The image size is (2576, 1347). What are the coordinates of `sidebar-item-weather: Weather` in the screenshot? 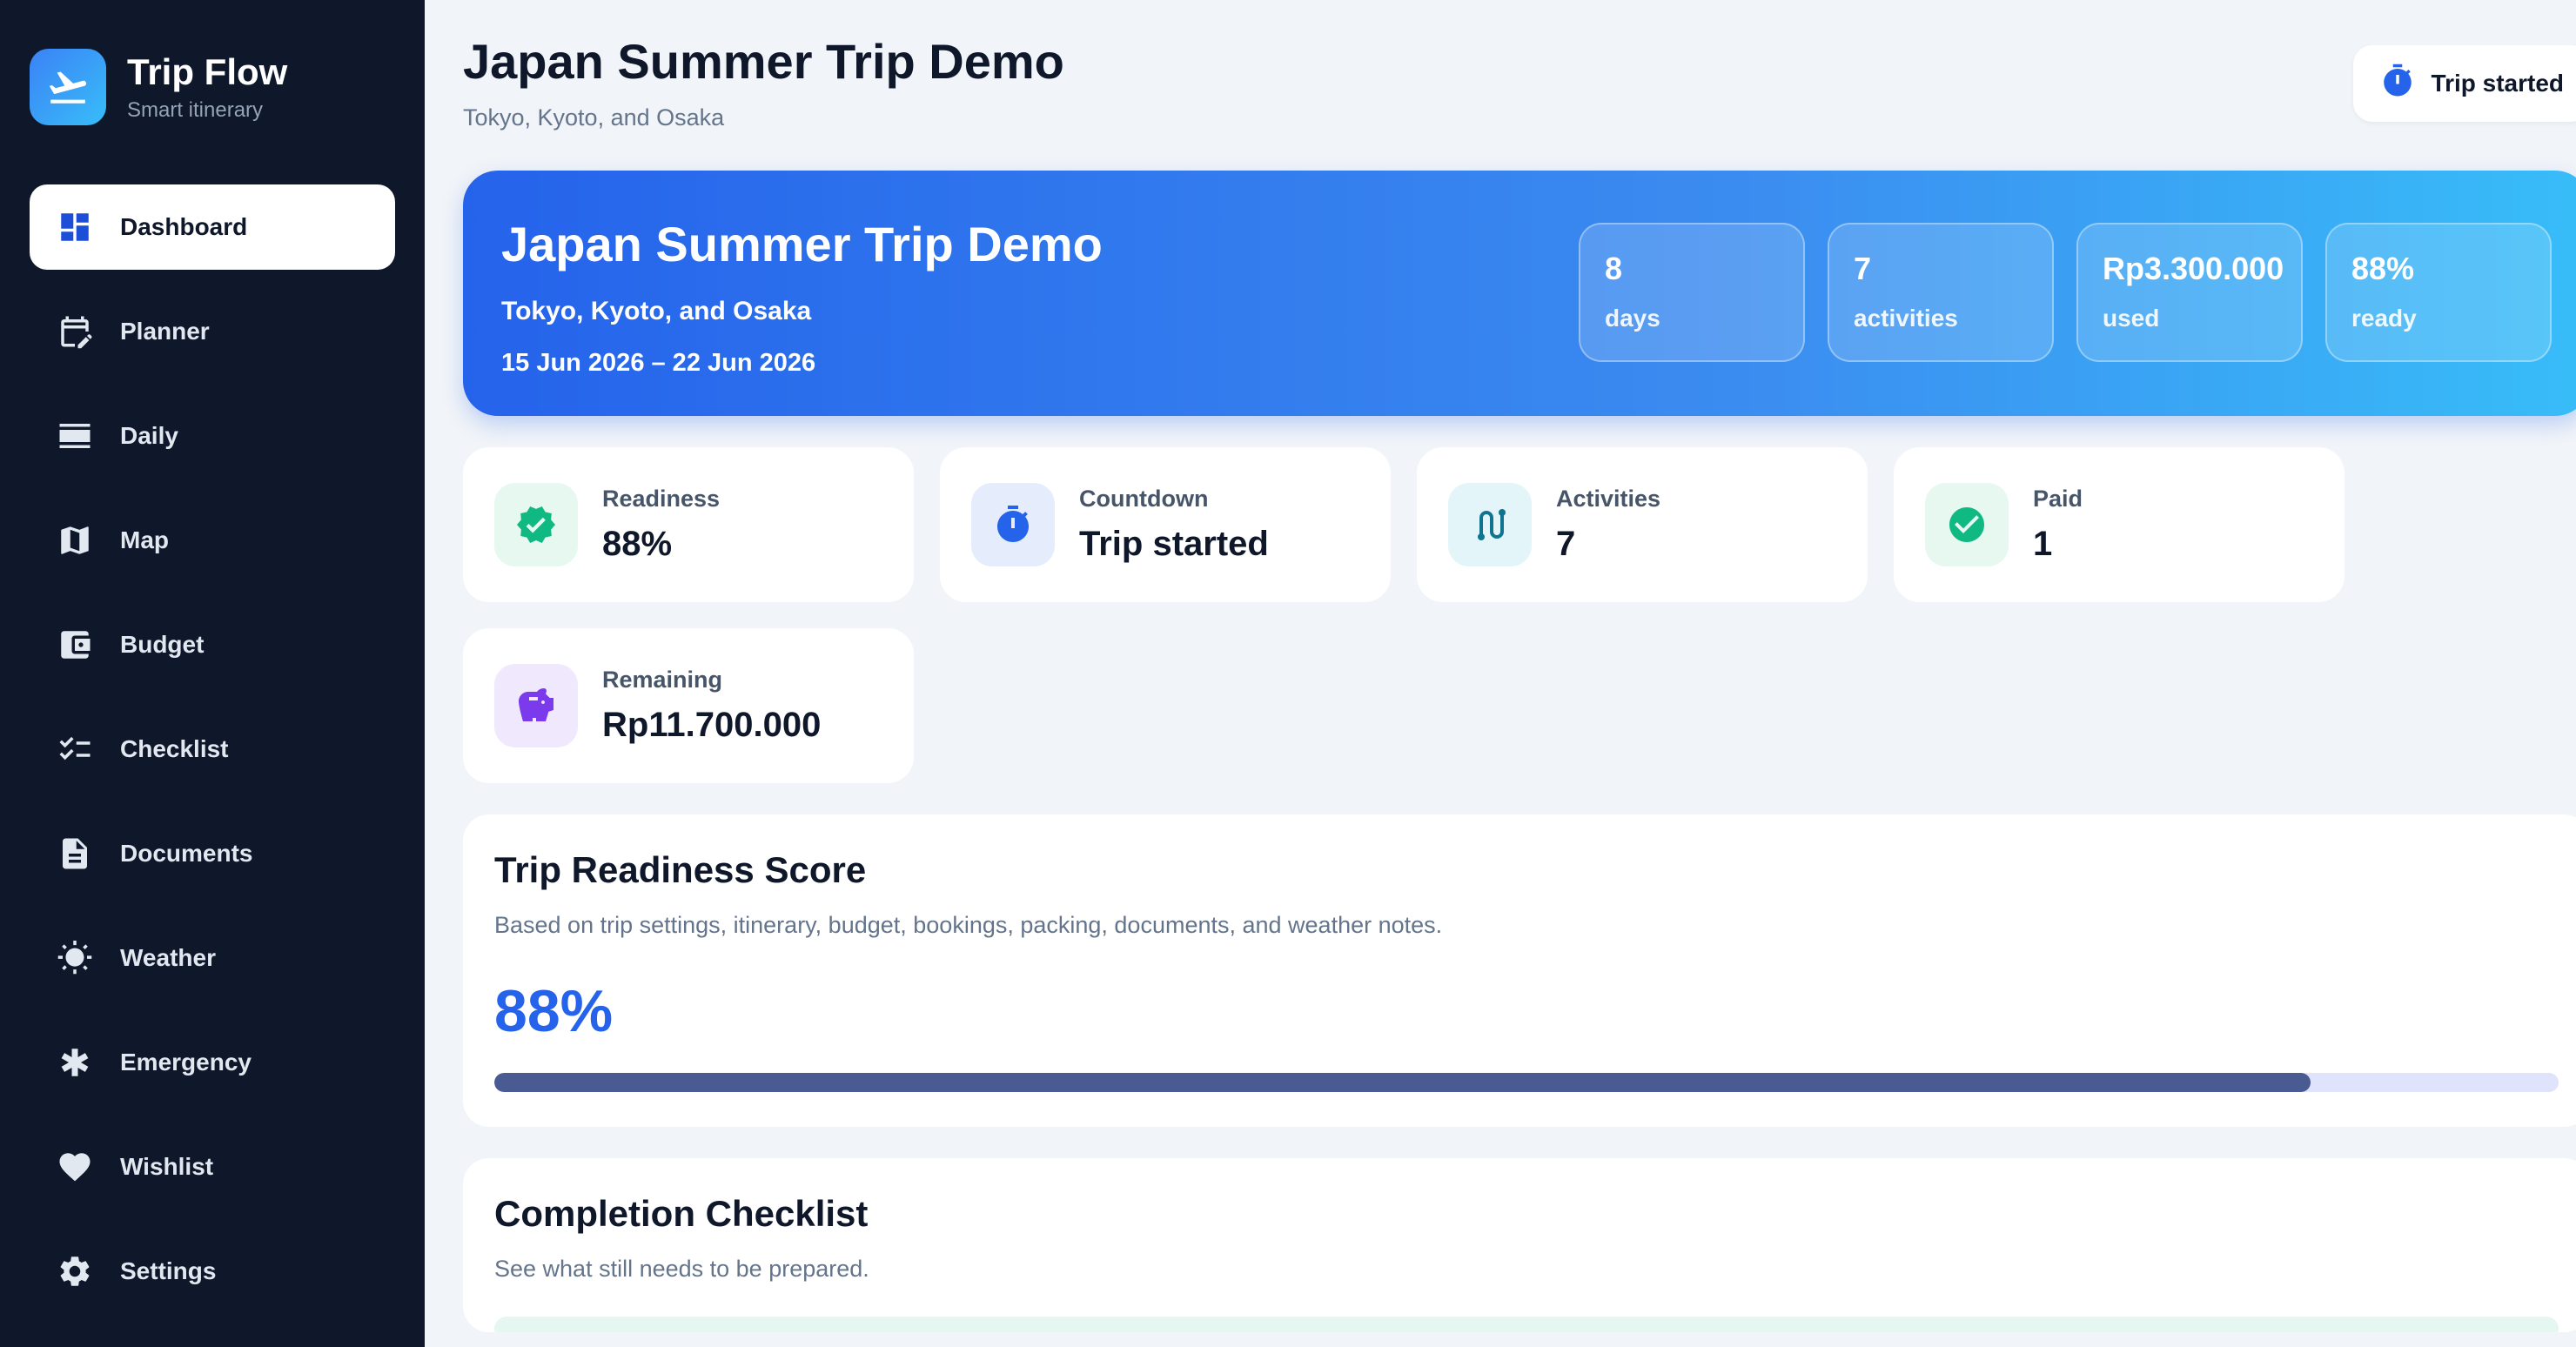 It's located at (213, 958).